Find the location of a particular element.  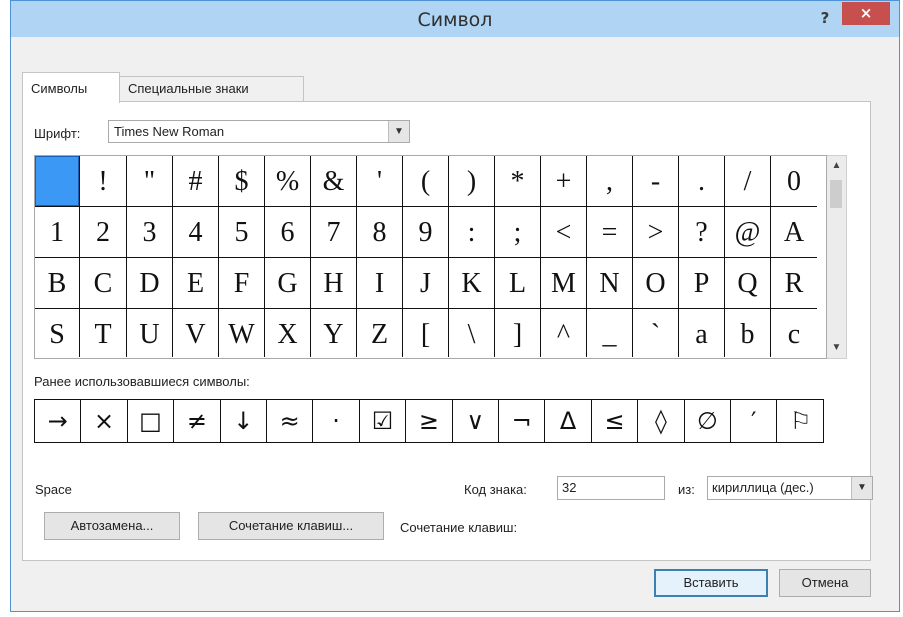

symbol-cell: 0 is located at coordinates (794, 181).